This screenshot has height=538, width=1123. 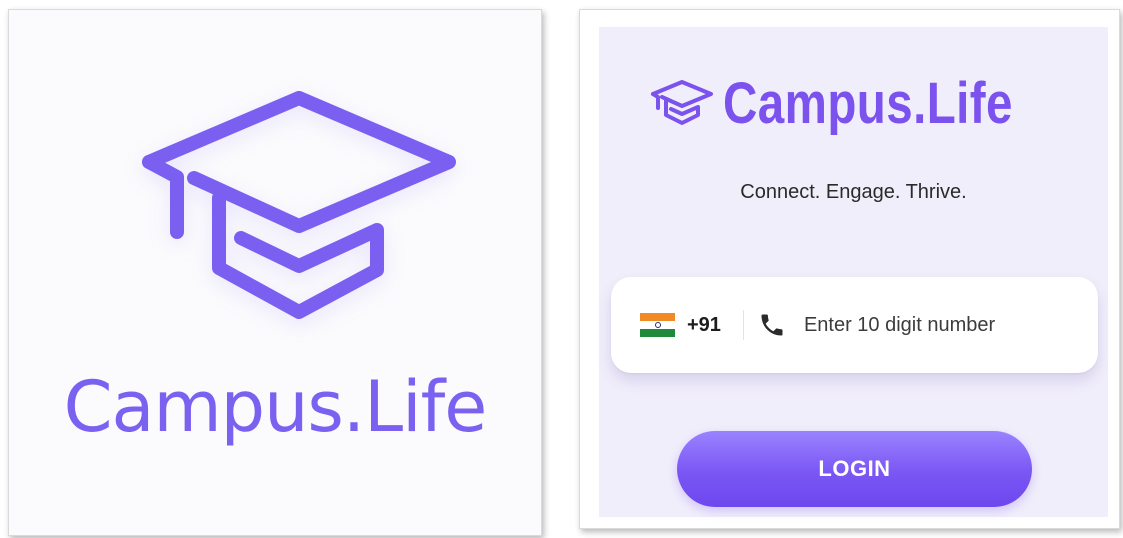 What do you see at coordinates (704, 325) in the screenshot?
I see `country-code-selector: +91` at bounding box center [704, 325].